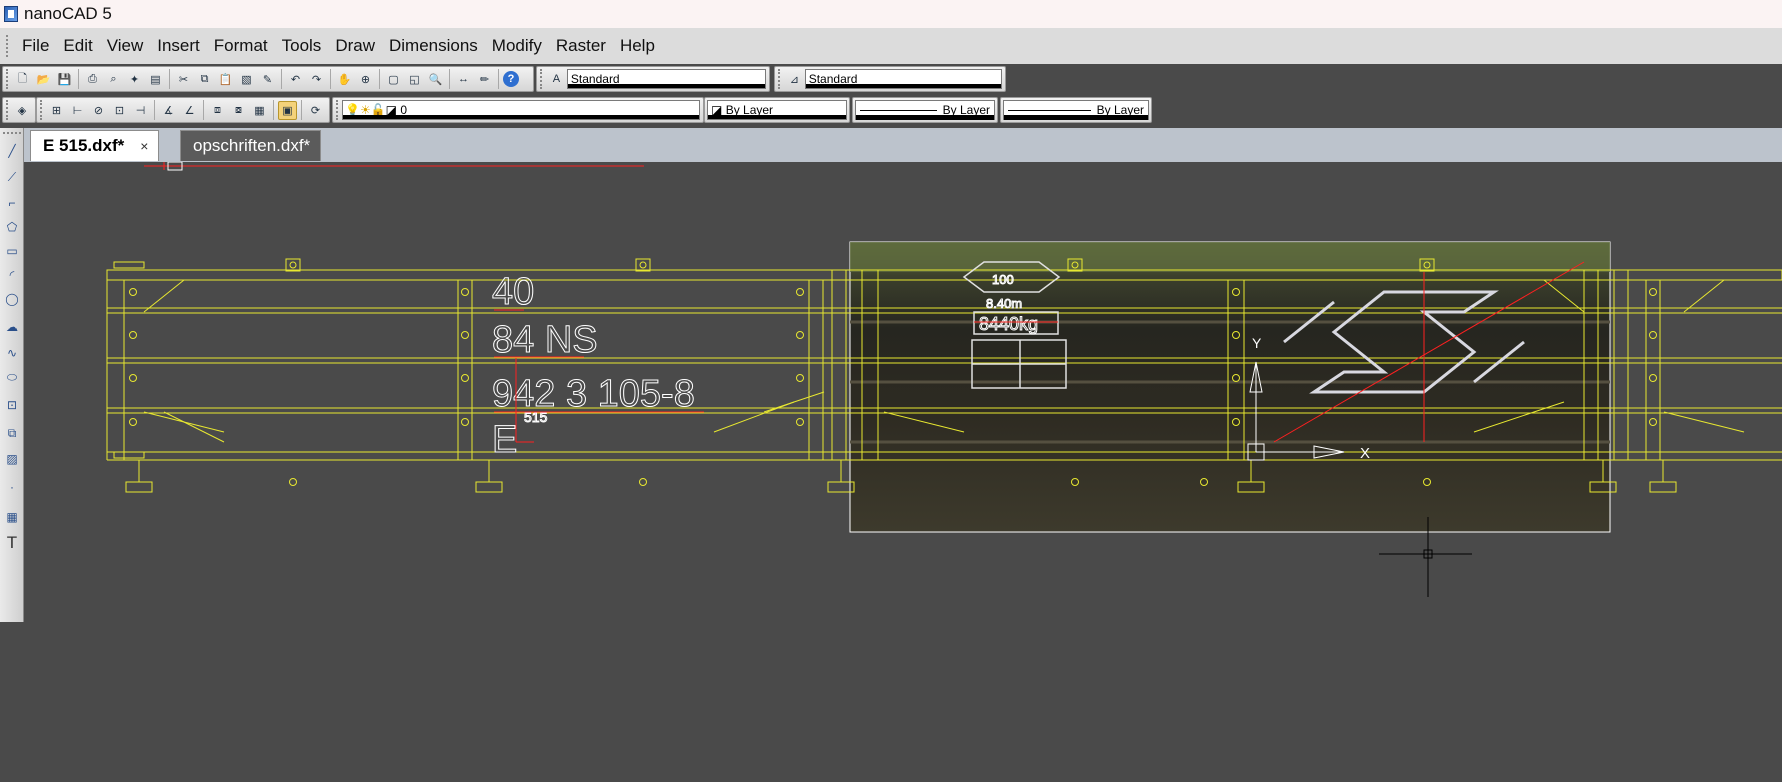  I want to click on attribute-icon: ▦, so click(259, 110).